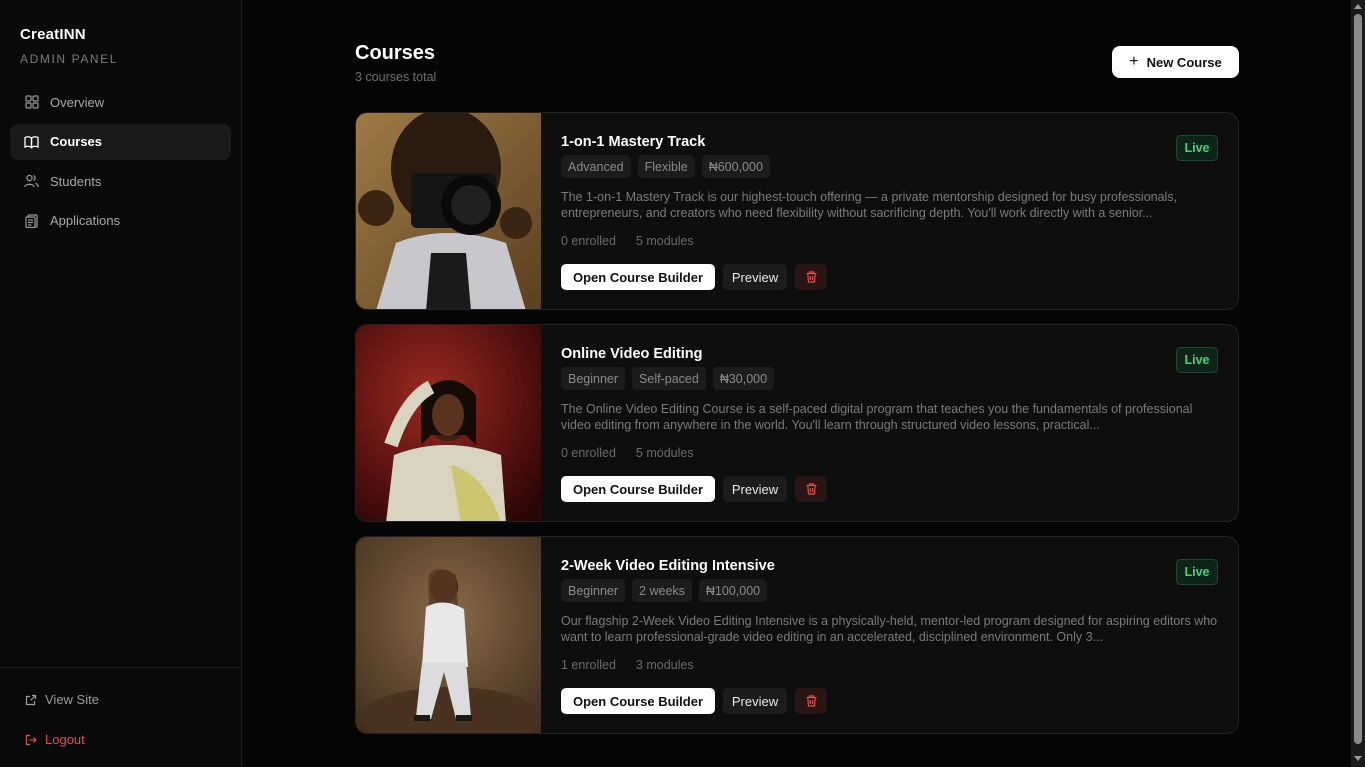 Image resolution: width=1365 pixels, height=767 pixels. I want to click on logout-icon, so click(31, 740).